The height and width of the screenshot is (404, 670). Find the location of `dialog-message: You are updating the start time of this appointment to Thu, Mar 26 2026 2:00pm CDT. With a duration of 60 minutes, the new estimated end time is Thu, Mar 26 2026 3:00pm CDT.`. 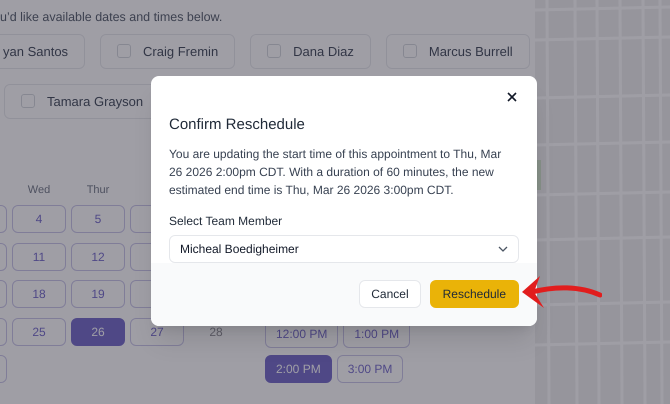

dialog-message: You are updating the start time of this appointment to Thu, Mar 26 2026 2:00pm CDT. With a duration of 60 minutes, the new estimated end time is Thu, Mar 26 2026 3:00pm CDT. is located at coordinates (335, 172).